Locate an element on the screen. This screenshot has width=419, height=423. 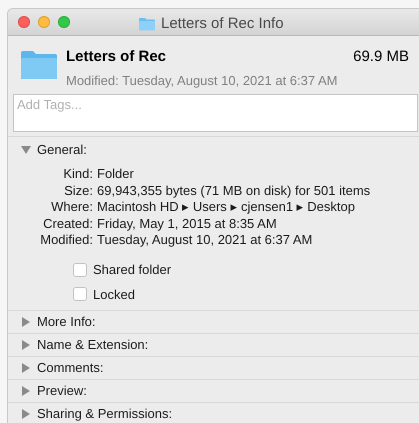
section-heading: More Info: is located at coordinates (66, 322).